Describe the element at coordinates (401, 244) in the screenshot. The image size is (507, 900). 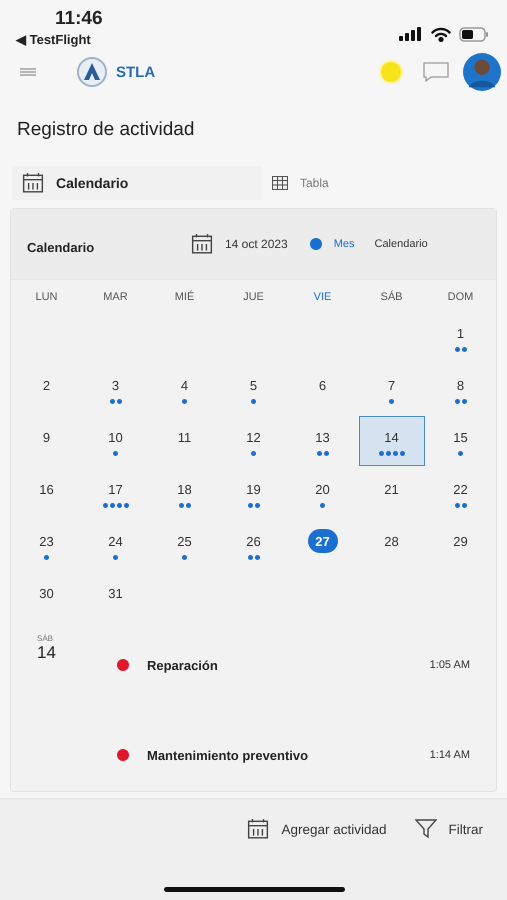
I see `view-option: Calendario` at that location.